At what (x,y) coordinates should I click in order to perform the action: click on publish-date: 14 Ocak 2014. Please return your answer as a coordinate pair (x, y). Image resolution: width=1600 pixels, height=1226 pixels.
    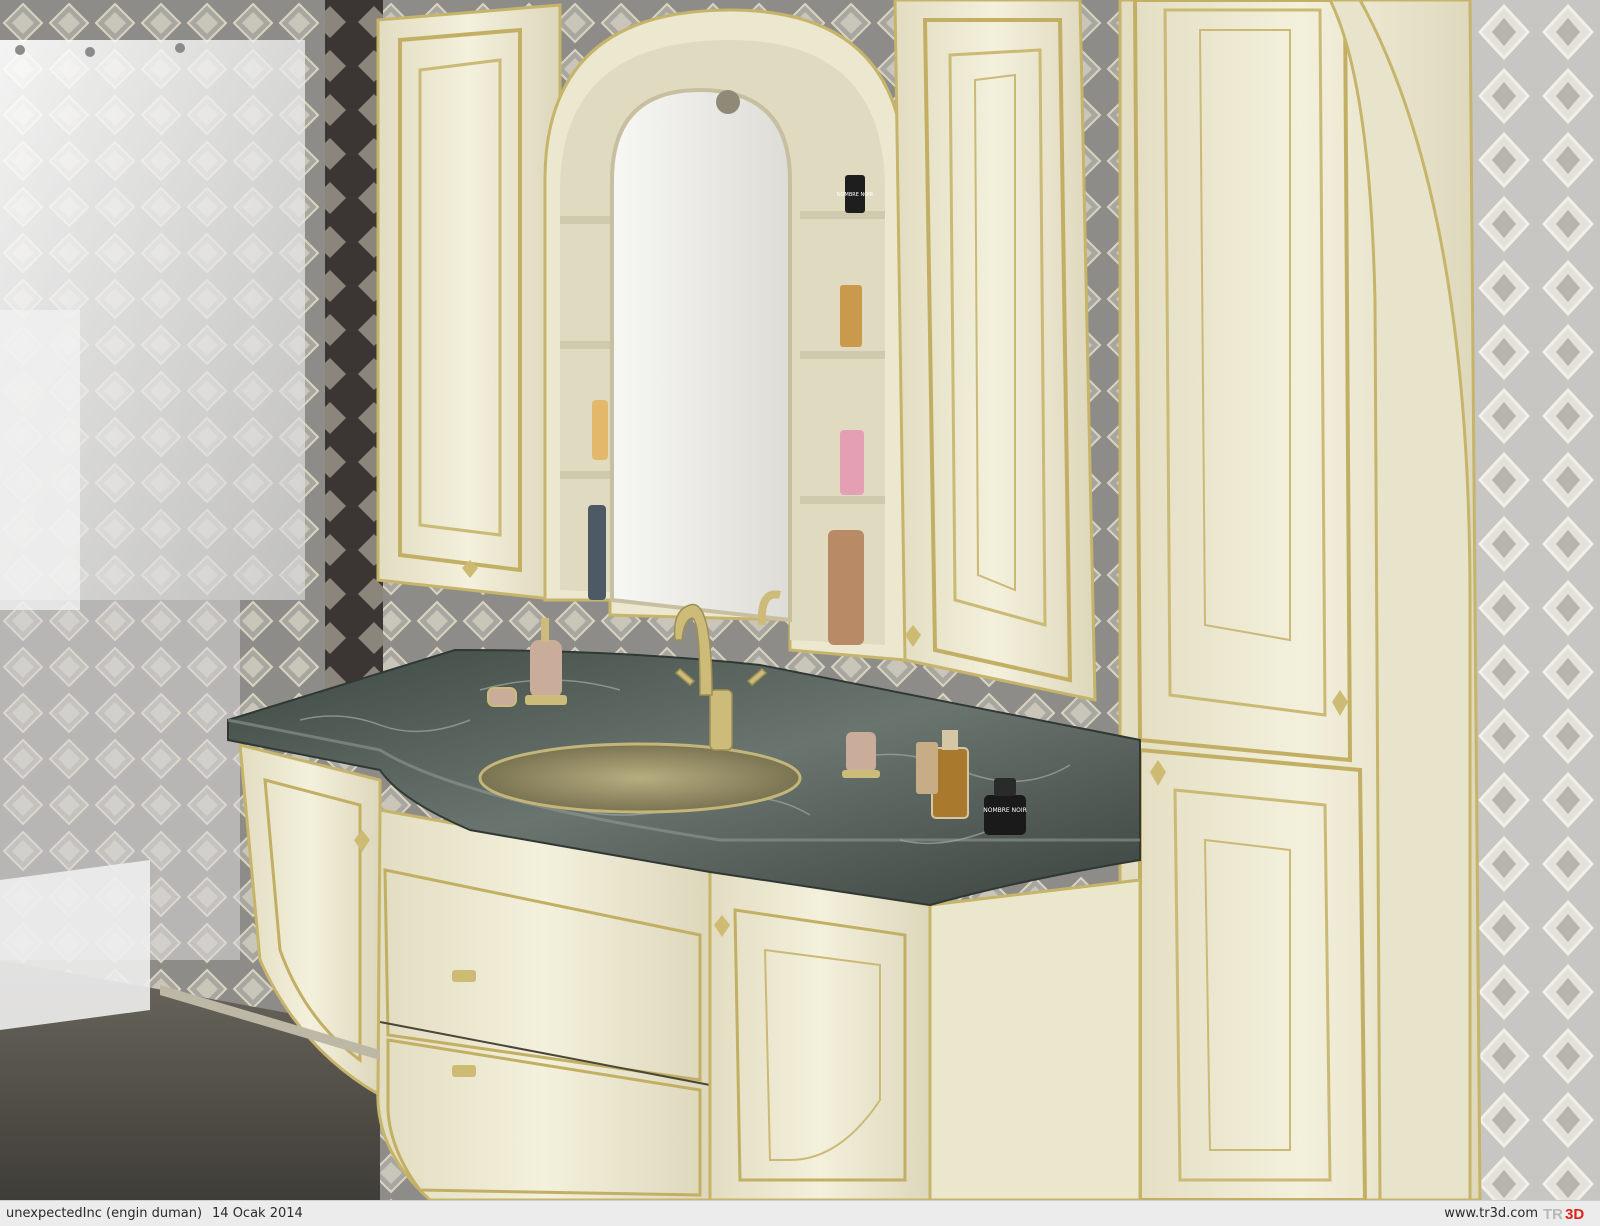
    Looking at the image, I should click on (257, 1213).